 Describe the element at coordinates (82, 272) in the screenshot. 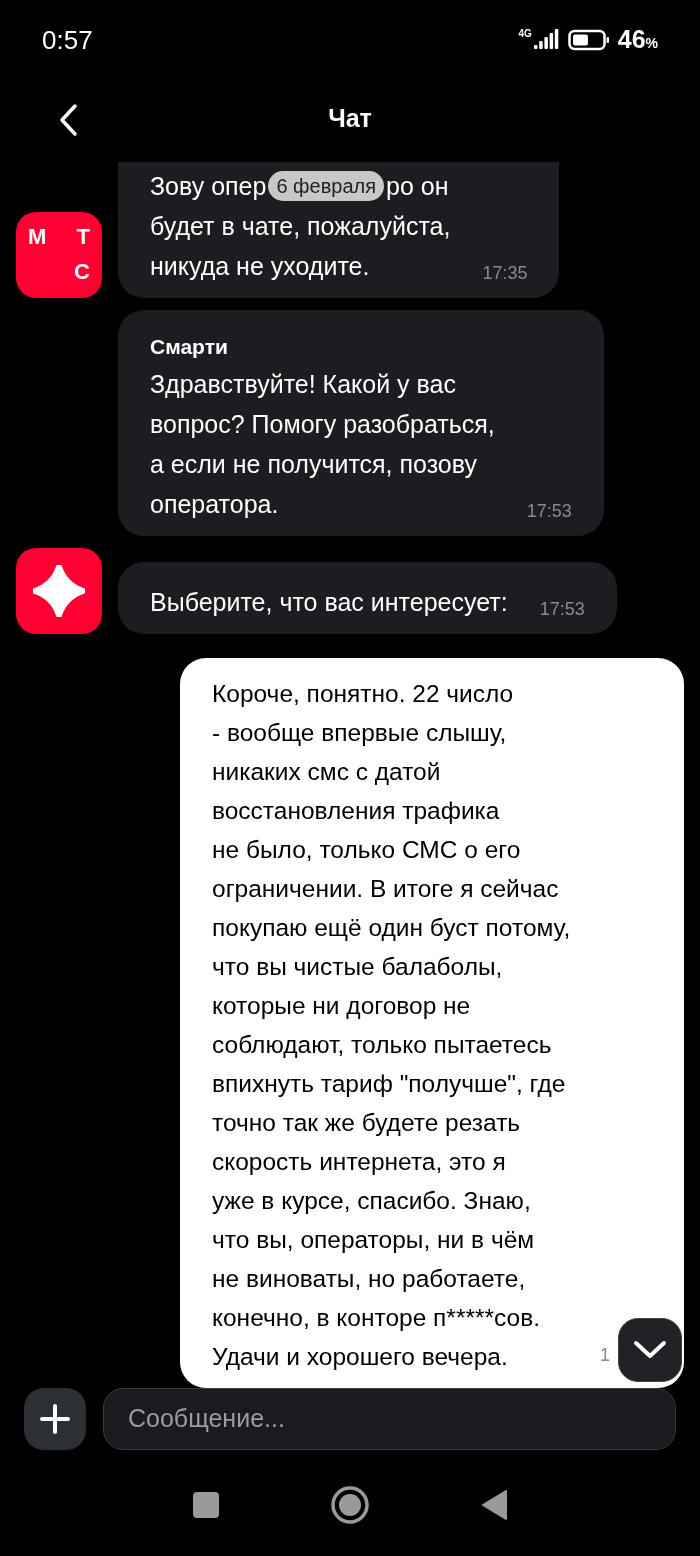

I see `logo-letter: С` at that location.